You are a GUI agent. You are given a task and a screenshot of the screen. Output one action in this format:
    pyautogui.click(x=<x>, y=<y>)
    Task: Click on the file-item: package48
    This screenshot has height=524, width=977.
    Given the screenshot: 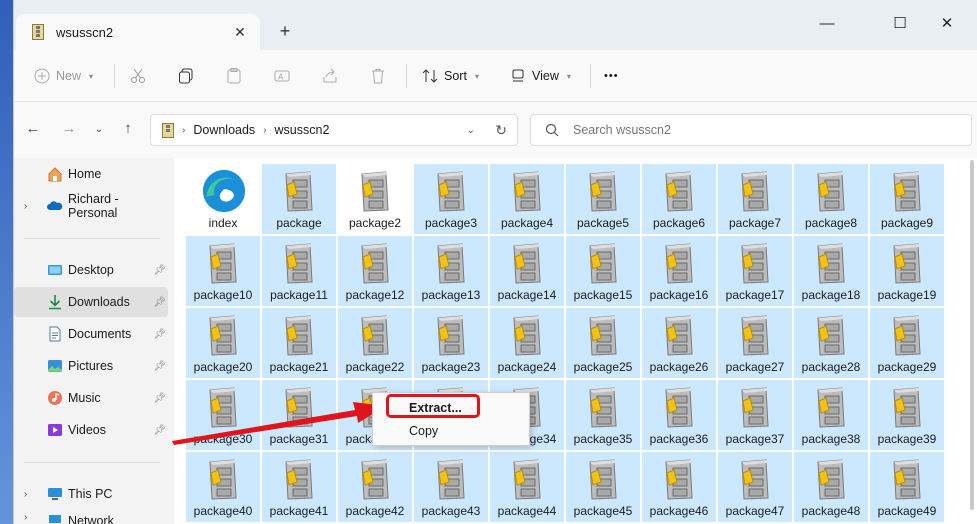 What is the action you would take?
    pyautogui.click(x=831, y=487)
    